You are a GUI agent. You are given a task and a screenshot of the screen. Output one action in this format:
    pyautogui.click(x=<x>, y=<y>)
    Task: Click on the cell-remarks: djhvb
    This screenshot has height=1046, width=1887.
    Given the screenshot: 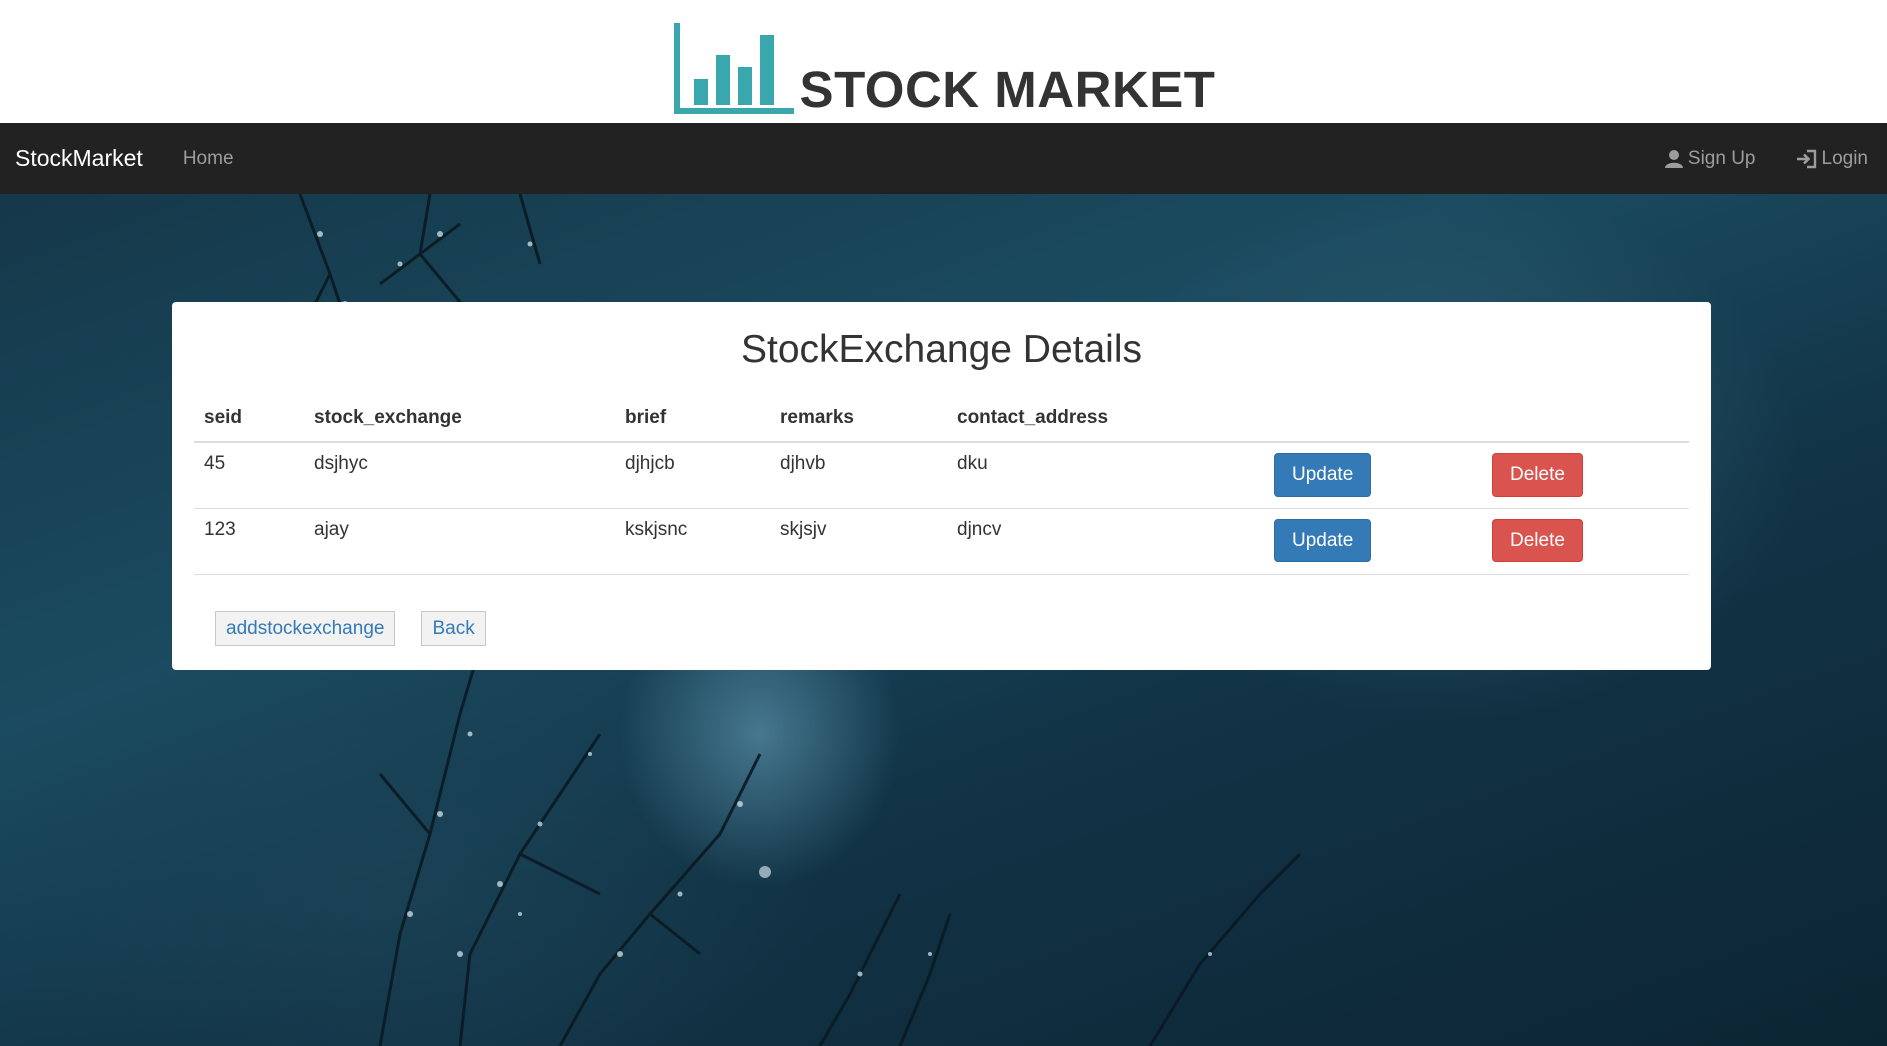 What is the action you would take?
    pyautogui.click(x=858, y=475)
    